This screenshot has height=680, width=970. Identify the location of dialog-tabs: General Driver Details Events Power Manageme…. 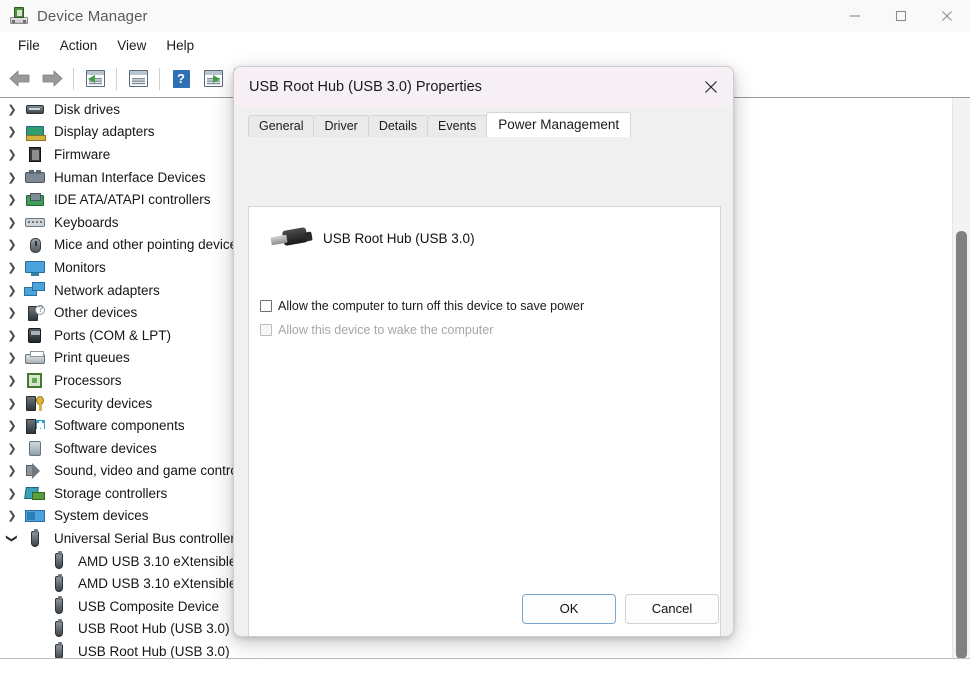
(490, 124).